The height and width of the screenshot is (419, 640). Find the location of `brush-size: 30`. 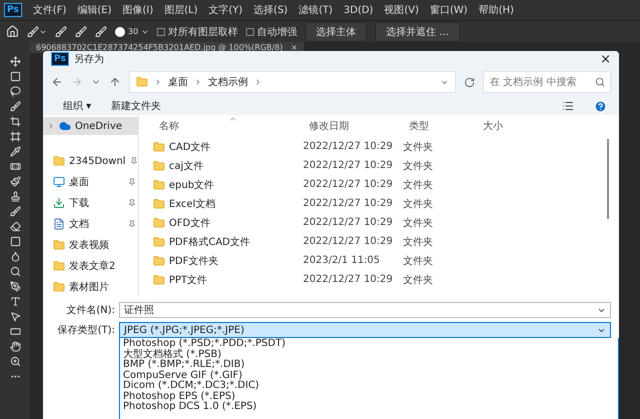

brush-size: 30 is located at coordinates (133, 31).